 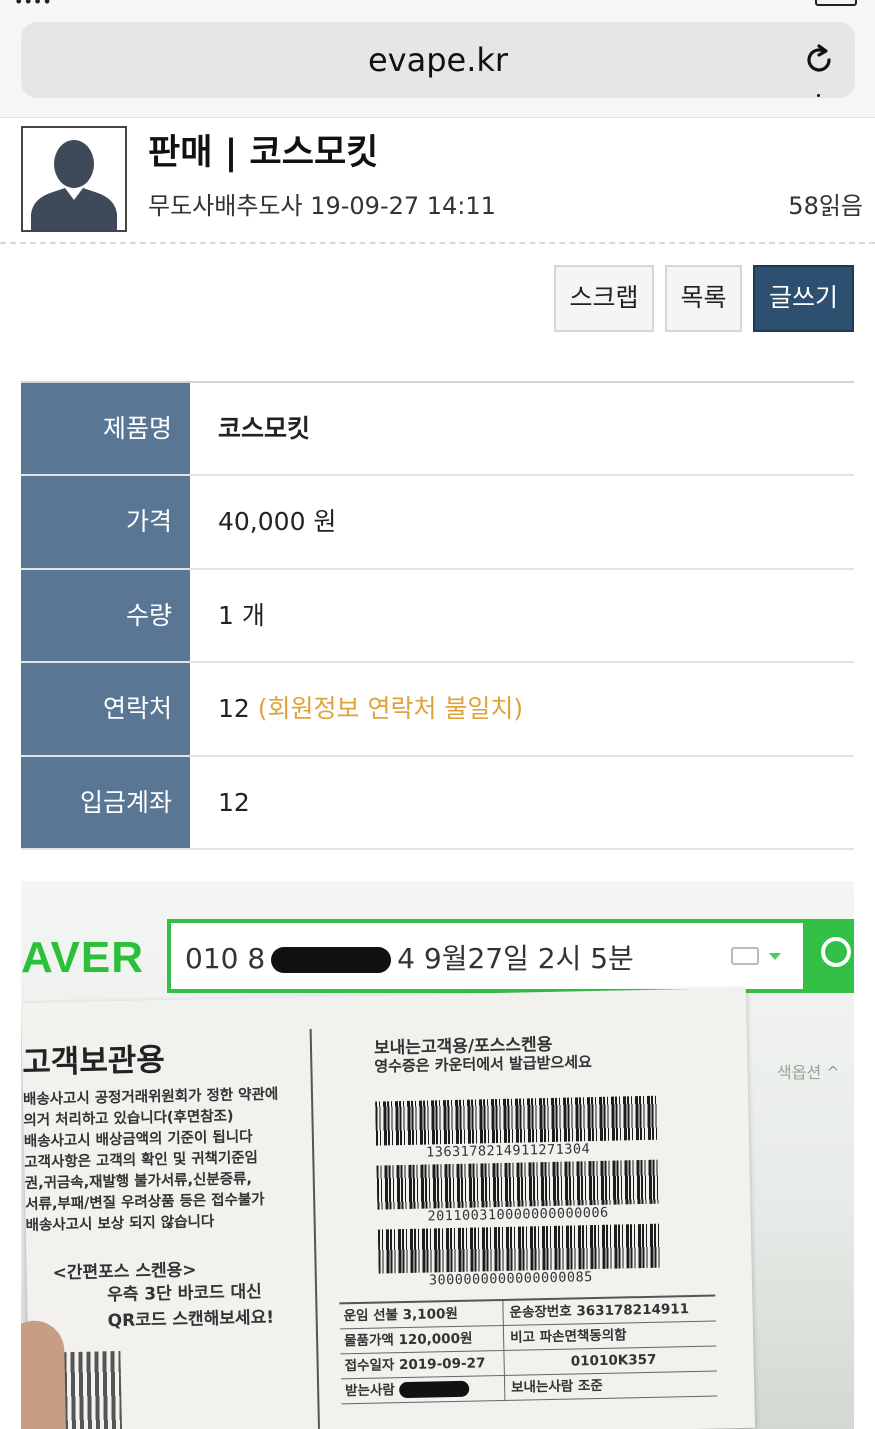 I want to click on contact-value-cell: 12 (회원정보 연락처 불일치), so click(x=522, y=708).